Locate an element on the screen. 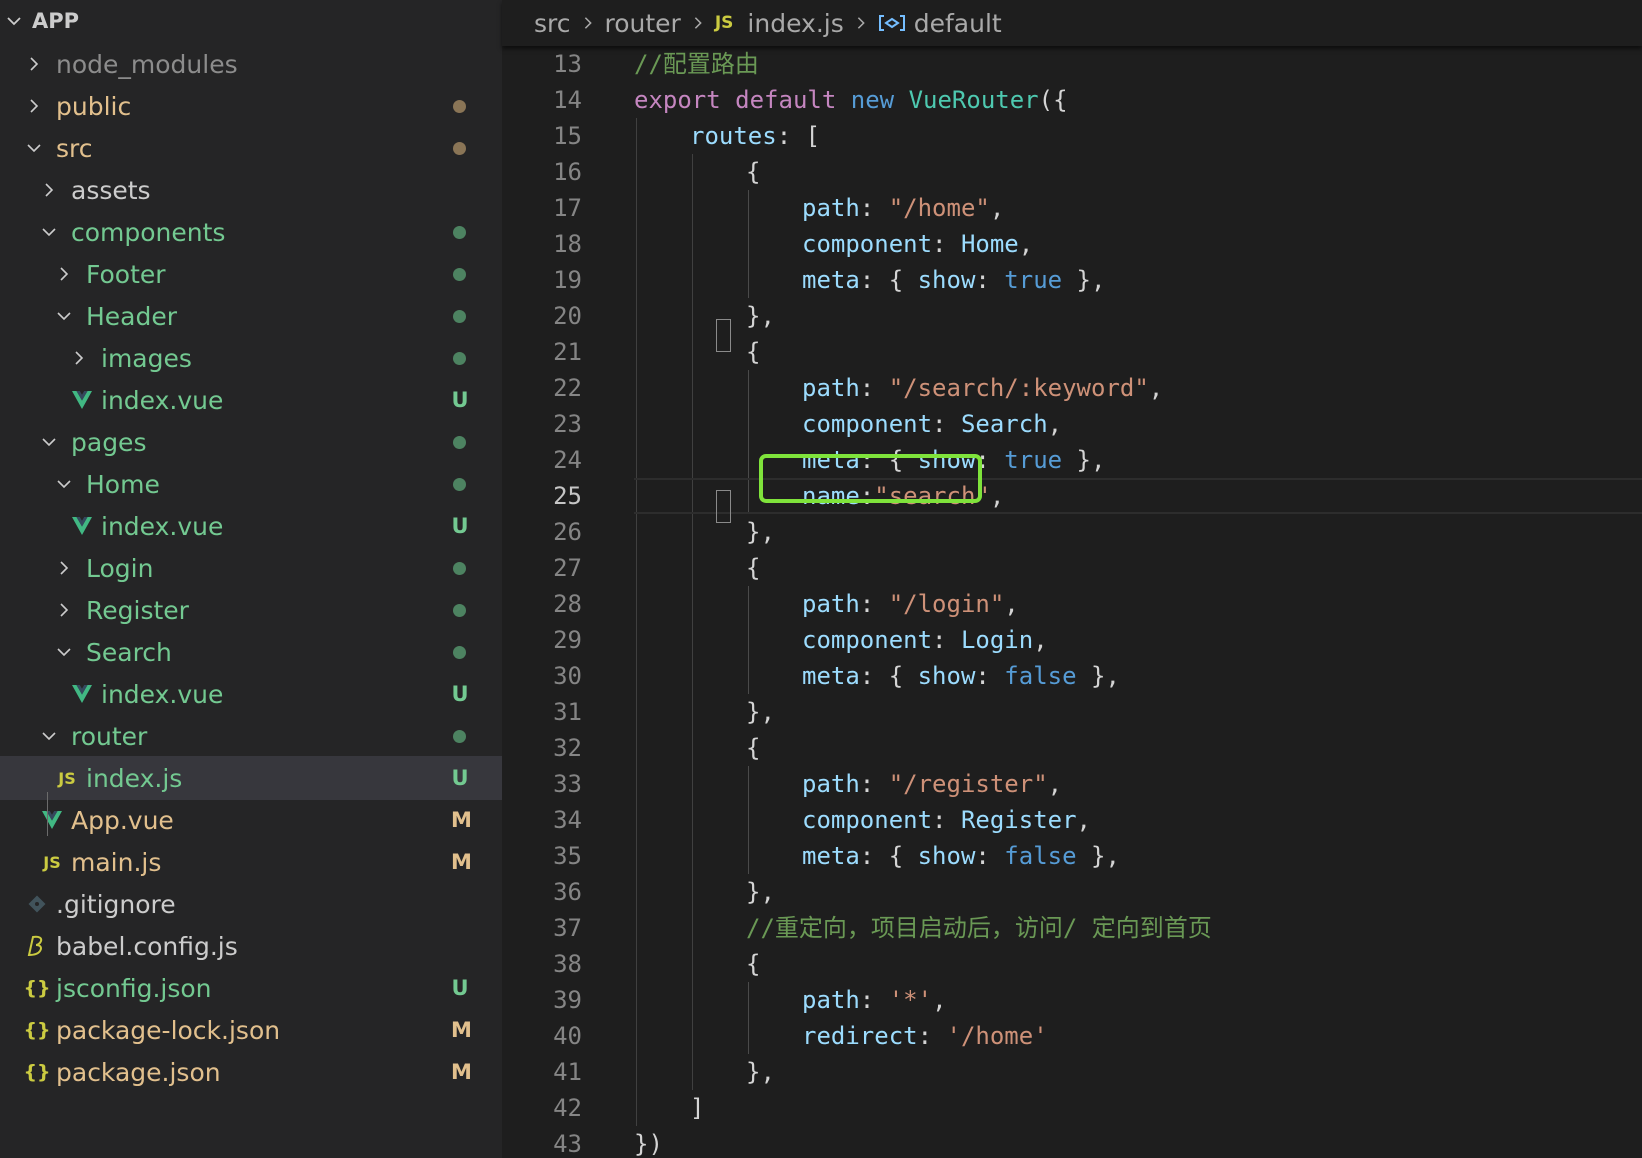 This screenshot has height=1158, width=1642. tree-item-label: assets is located at coordinates (111, 190).